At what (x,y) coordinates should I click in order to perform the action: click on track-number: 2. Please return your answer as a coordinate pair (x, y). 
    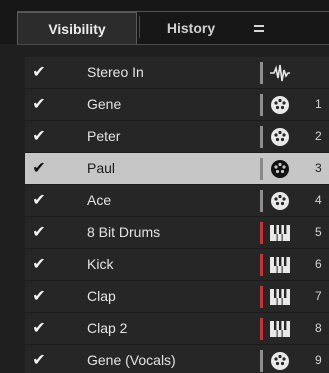
    Looking at the image, I should click on (318, 136).